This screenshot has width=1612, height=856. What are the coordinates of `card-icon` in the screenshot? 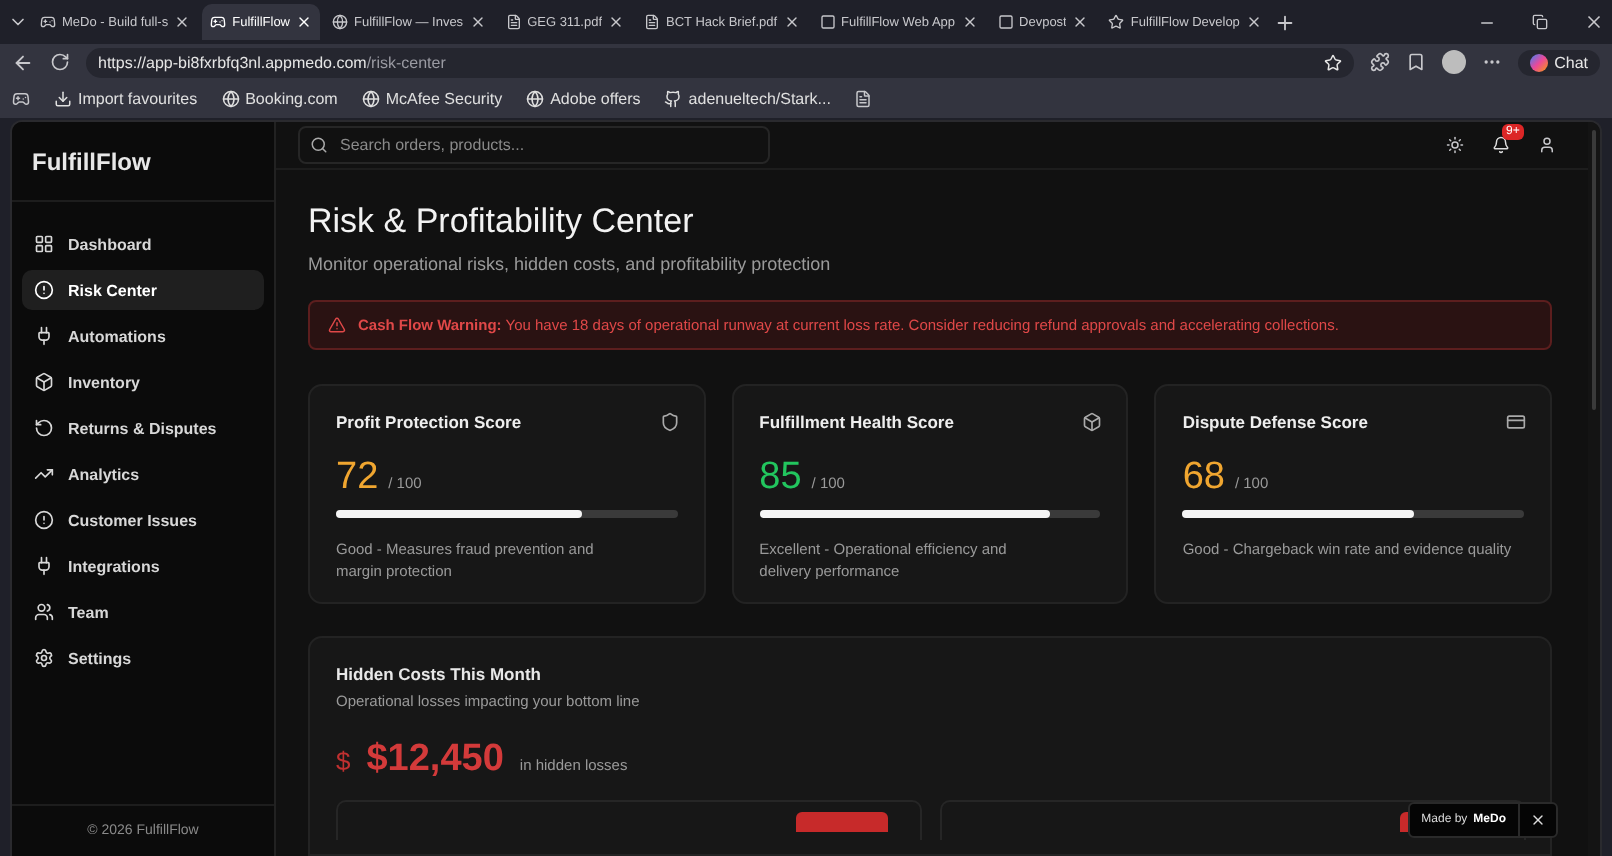 It's located at (1516, 422).